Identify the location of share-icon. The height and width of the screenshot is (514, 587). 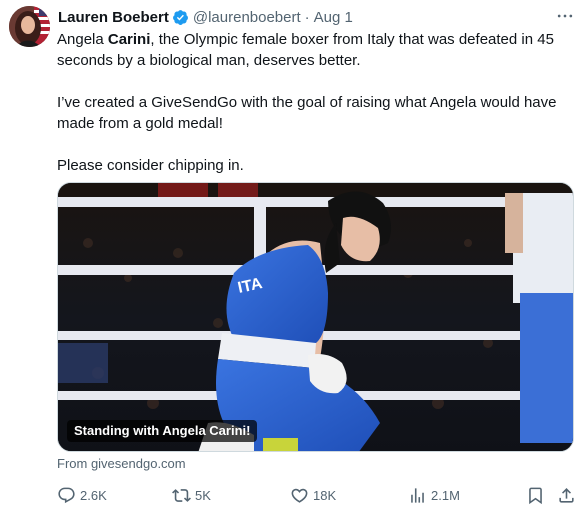
(566, 495).